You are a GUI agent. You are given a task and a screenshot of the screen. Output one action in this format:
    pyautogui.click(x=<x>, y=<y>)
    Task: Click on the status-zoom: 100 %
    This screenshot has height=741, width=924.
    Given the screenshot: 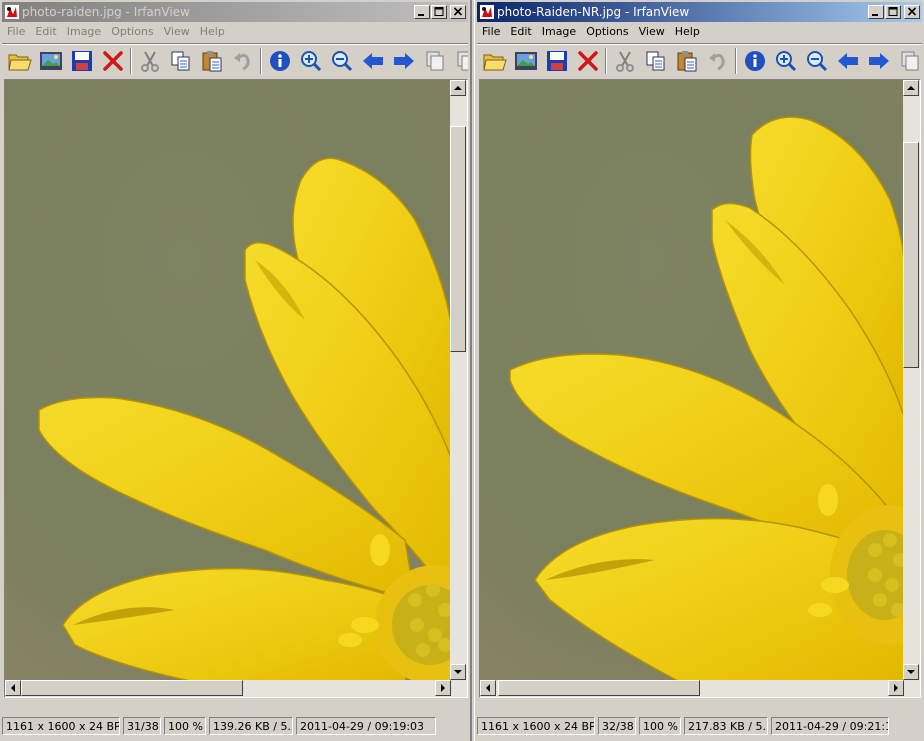 What is the action you would take?
    pyautogui.click(x=660, y=726)
    